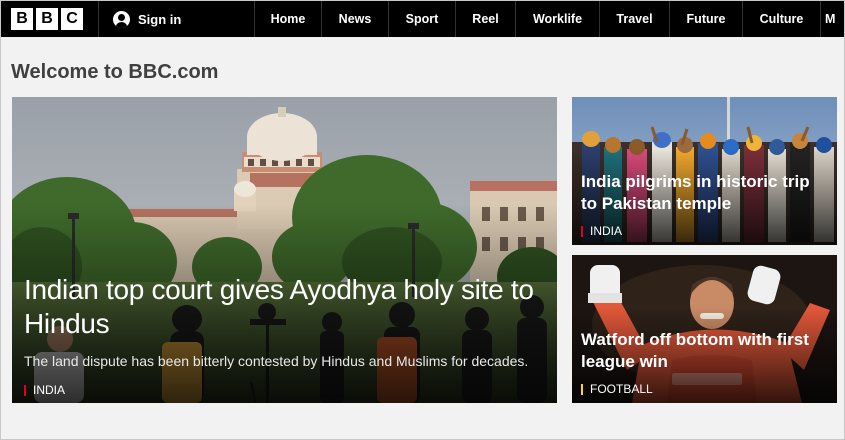 The image size is (845, 440). Describe the element at coordinates (606, 231) in the screenshot. I see `pilgrims-tag-label: INDIA` at that location.